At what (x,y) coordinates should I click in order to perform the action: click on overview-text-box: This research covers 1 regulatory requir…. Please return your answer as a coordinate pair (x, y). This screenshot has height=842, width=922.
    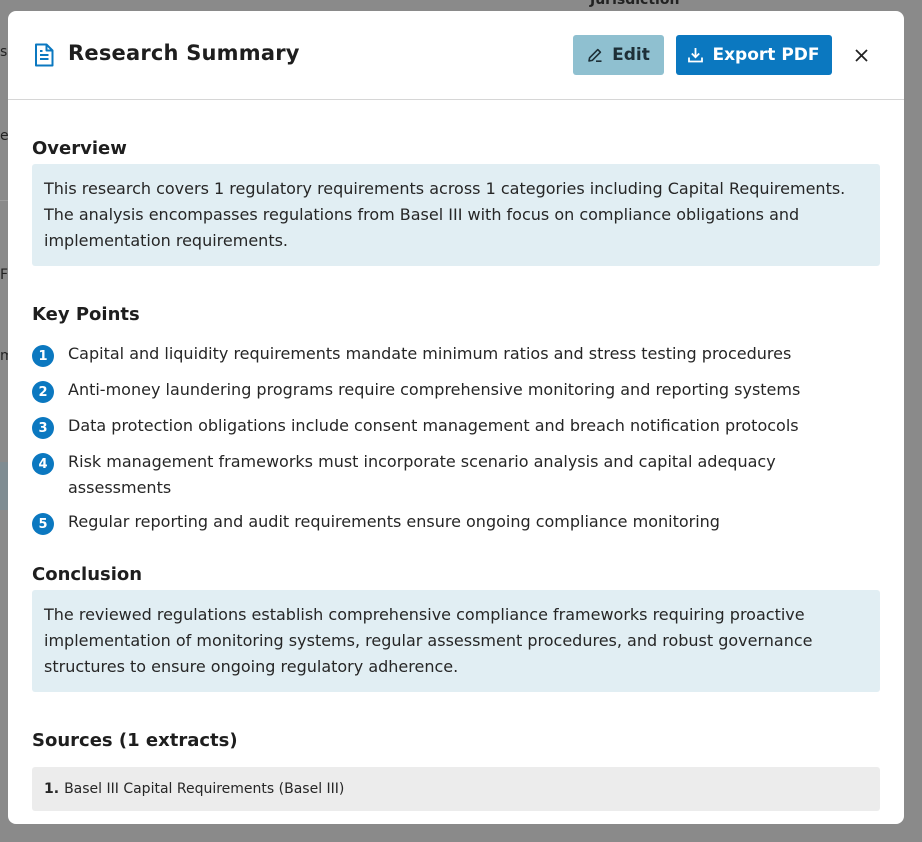
    Looking at the image, I should click on (456, 215).